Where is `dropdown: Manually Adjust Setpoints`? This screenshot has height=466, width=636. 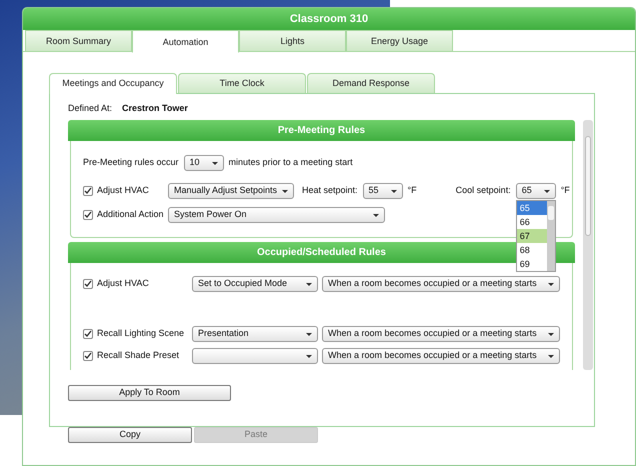 dropdown: Manually Adjust Setpoints is located at coordinates (231, 191).